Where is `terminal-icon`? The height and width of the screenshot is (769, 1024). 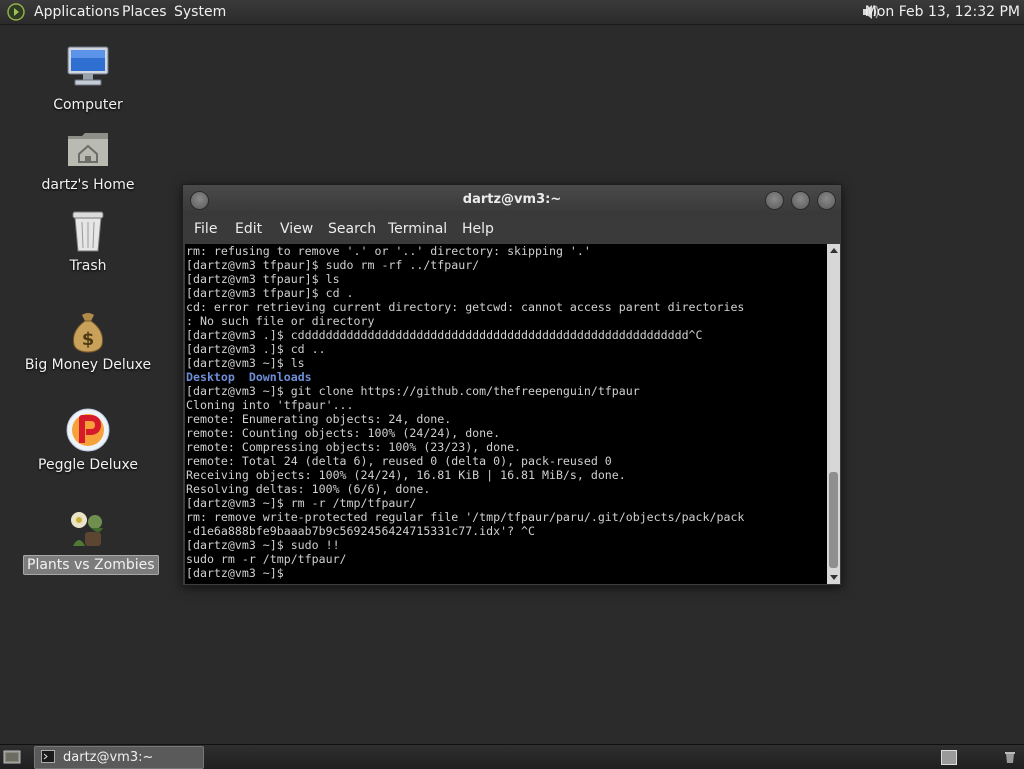
terminal-icon is located at coordinates (48, 756).